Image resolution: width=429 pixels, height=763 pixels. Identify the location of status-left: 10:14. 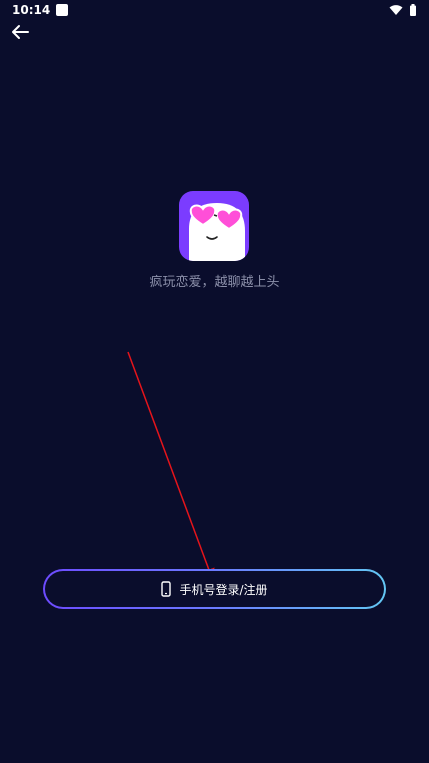
(40, 10).